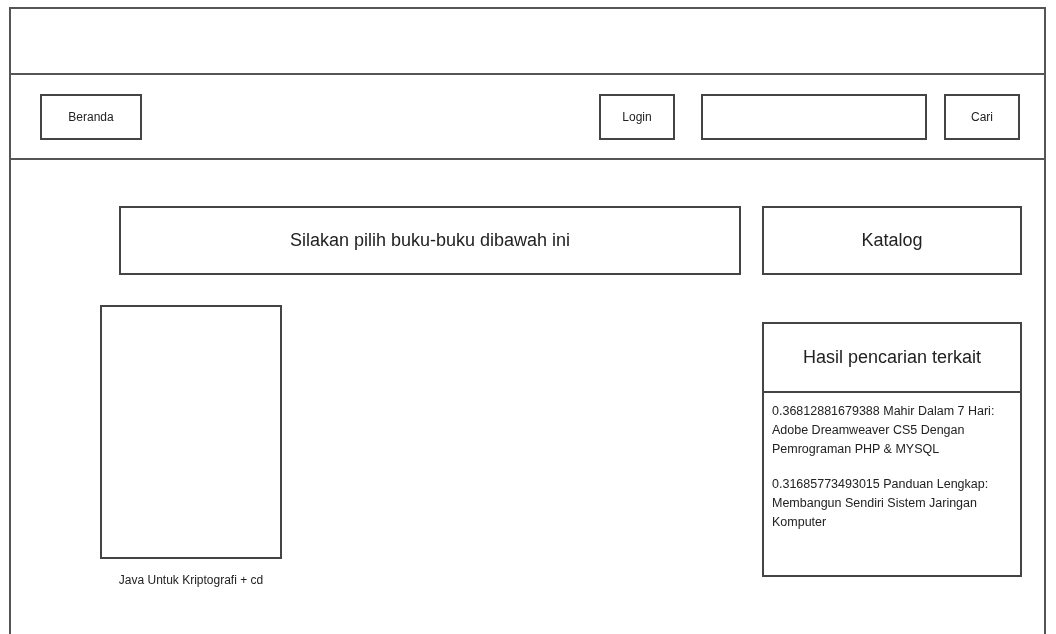 Image resolution: width=1056 pixels, height=634 pixels. I want to click on panel-title: Hasil pencarian terkait, so click(892, 357).